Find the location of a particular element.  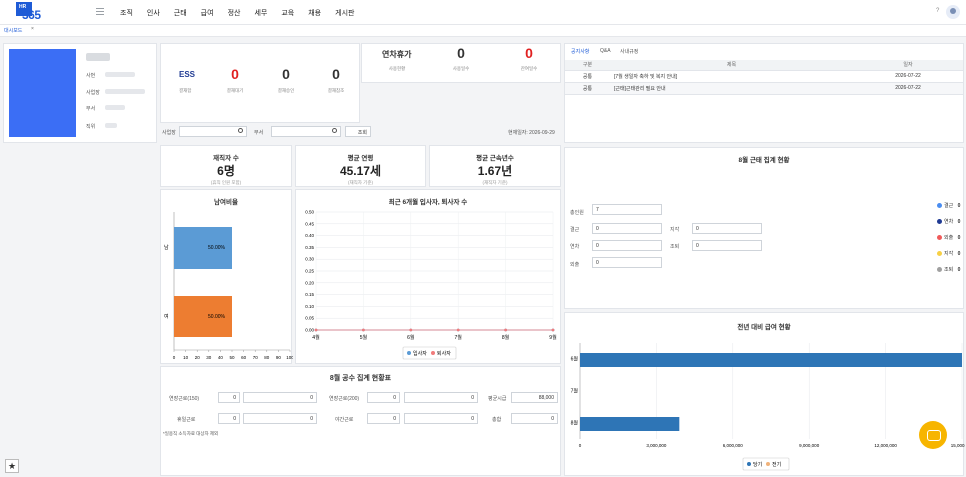

table-row: 공통 [근태]근태관리 필요 안내 2026-07-22 is located at coordinates (764, 88).